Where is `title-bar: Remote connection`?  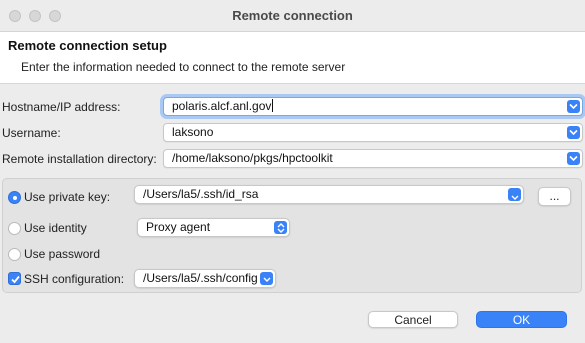
title-bar: Remote connection is located at coordinates (292, 16).